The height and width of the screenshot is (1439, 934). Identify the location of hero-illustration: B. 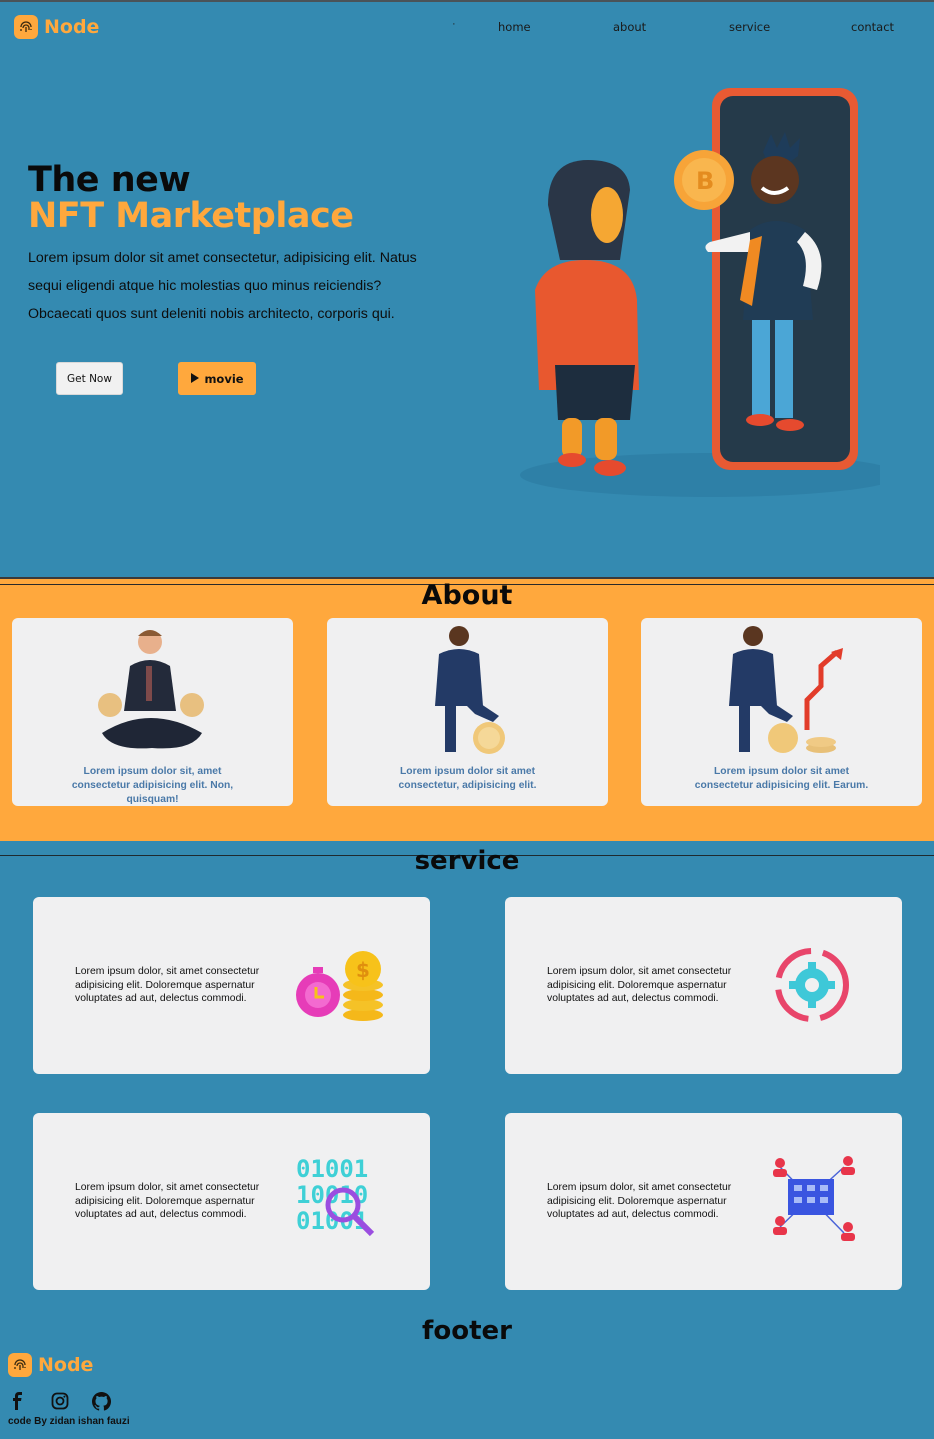
(700, 292).